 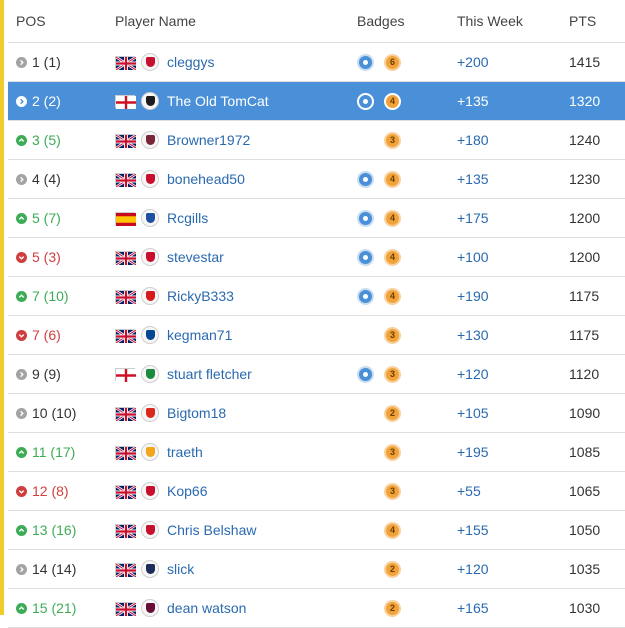 I want to click on player-name: bonehead50, so click(x=206, y=179).